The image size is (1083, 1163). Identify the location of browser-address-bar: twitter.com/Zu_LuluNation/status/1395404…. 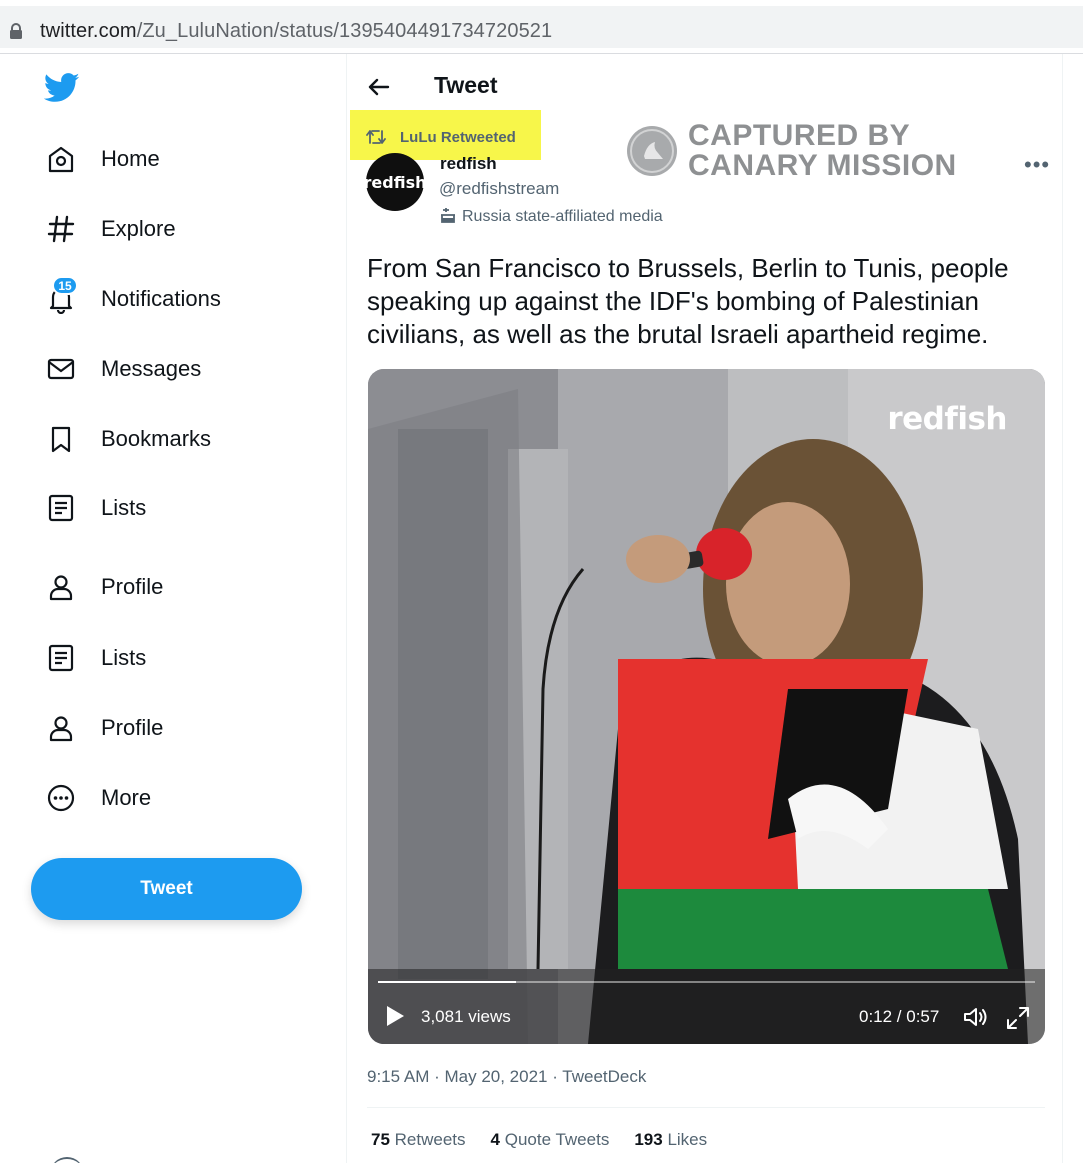
(541, 27).